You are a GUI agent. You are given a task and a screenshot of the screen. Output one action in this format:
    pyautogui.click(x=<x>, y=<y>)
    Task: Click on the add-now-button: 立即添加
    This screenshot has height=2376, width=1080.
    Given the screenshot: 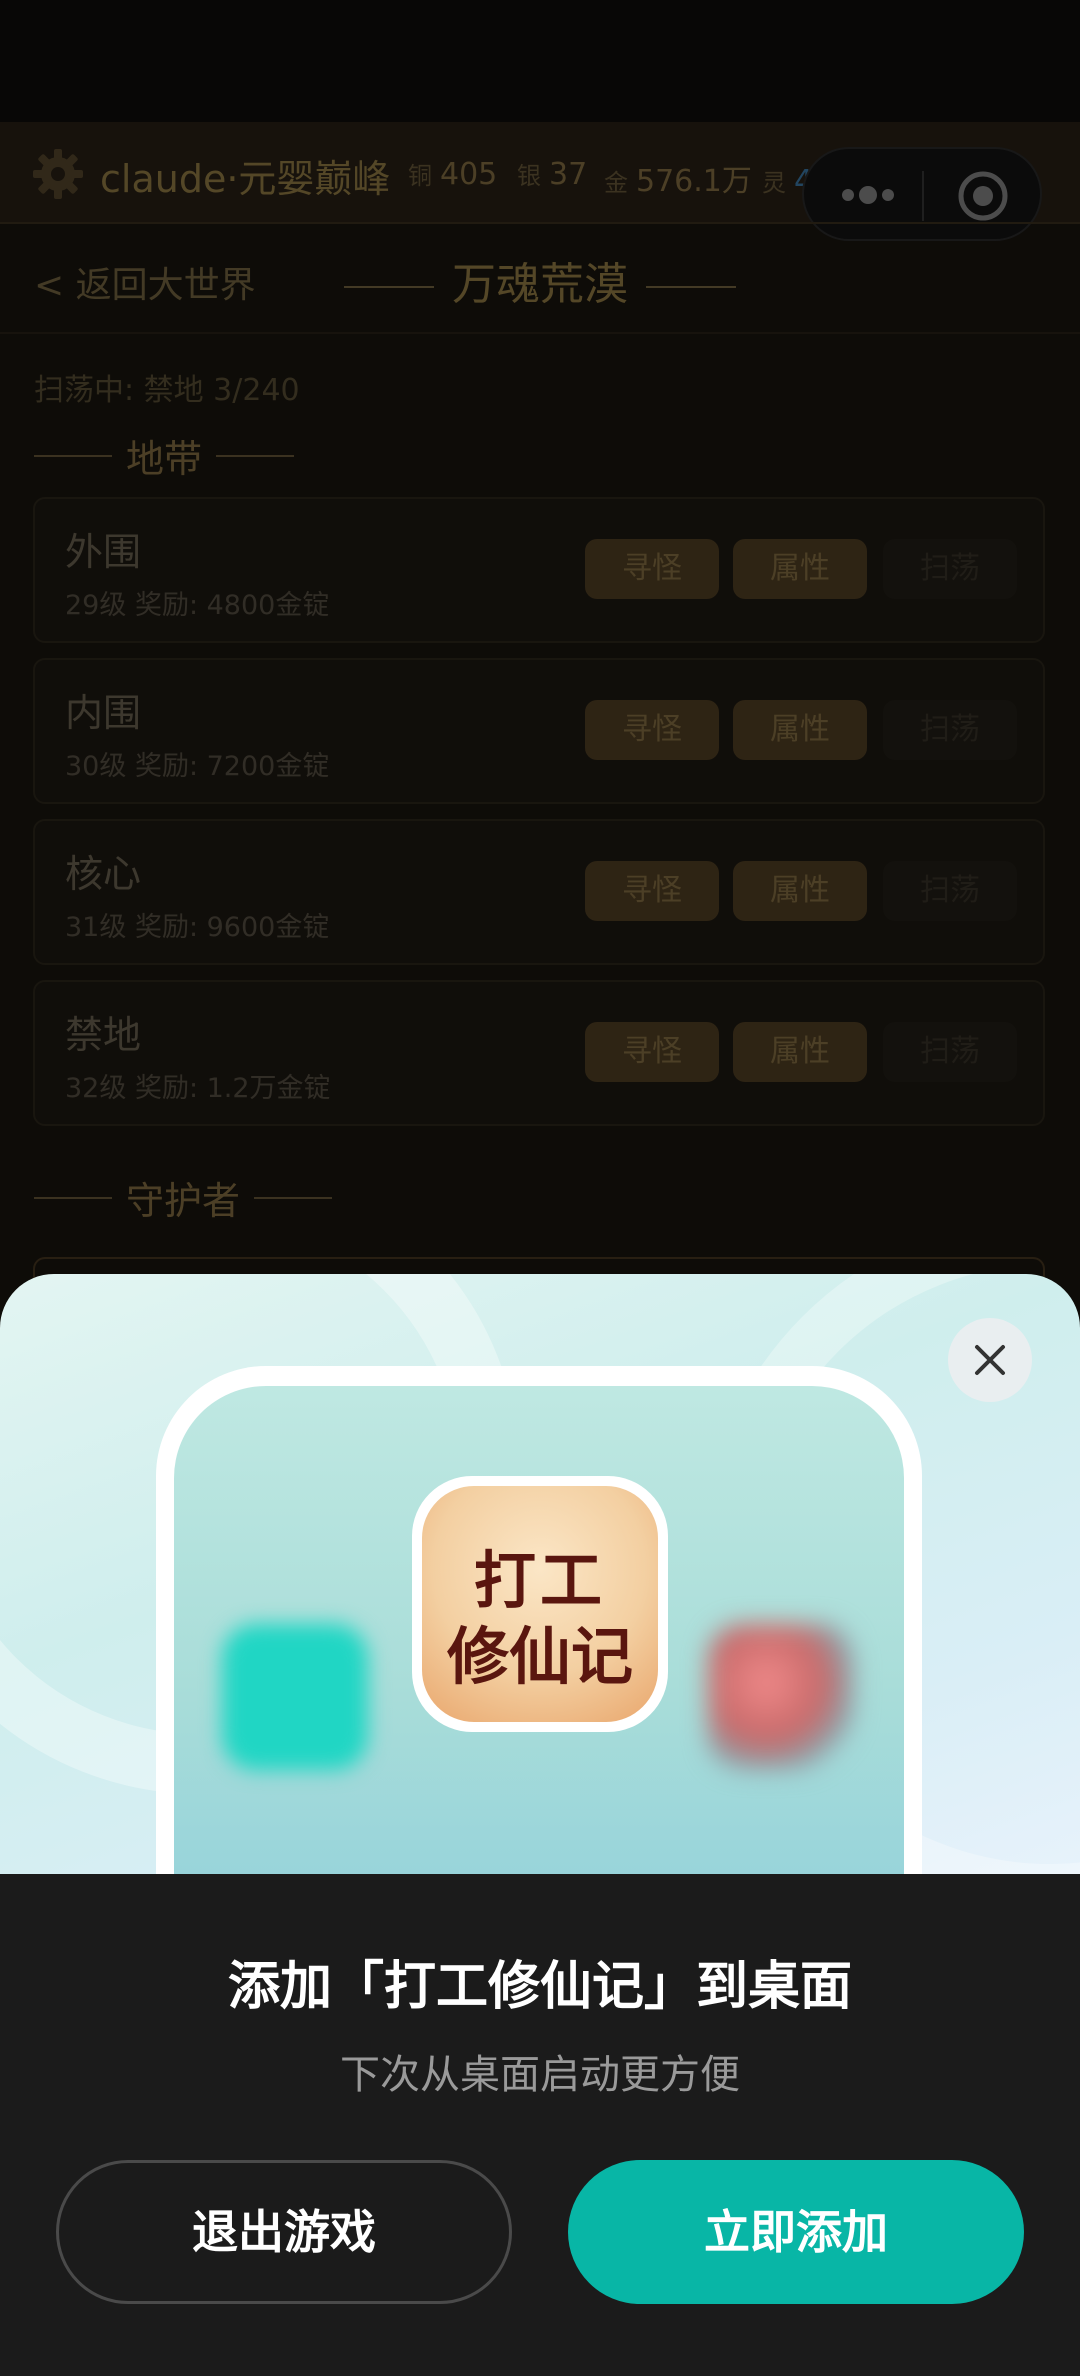 What is the action you would take?
    pyautogui.click(x=796, y=2232)
    